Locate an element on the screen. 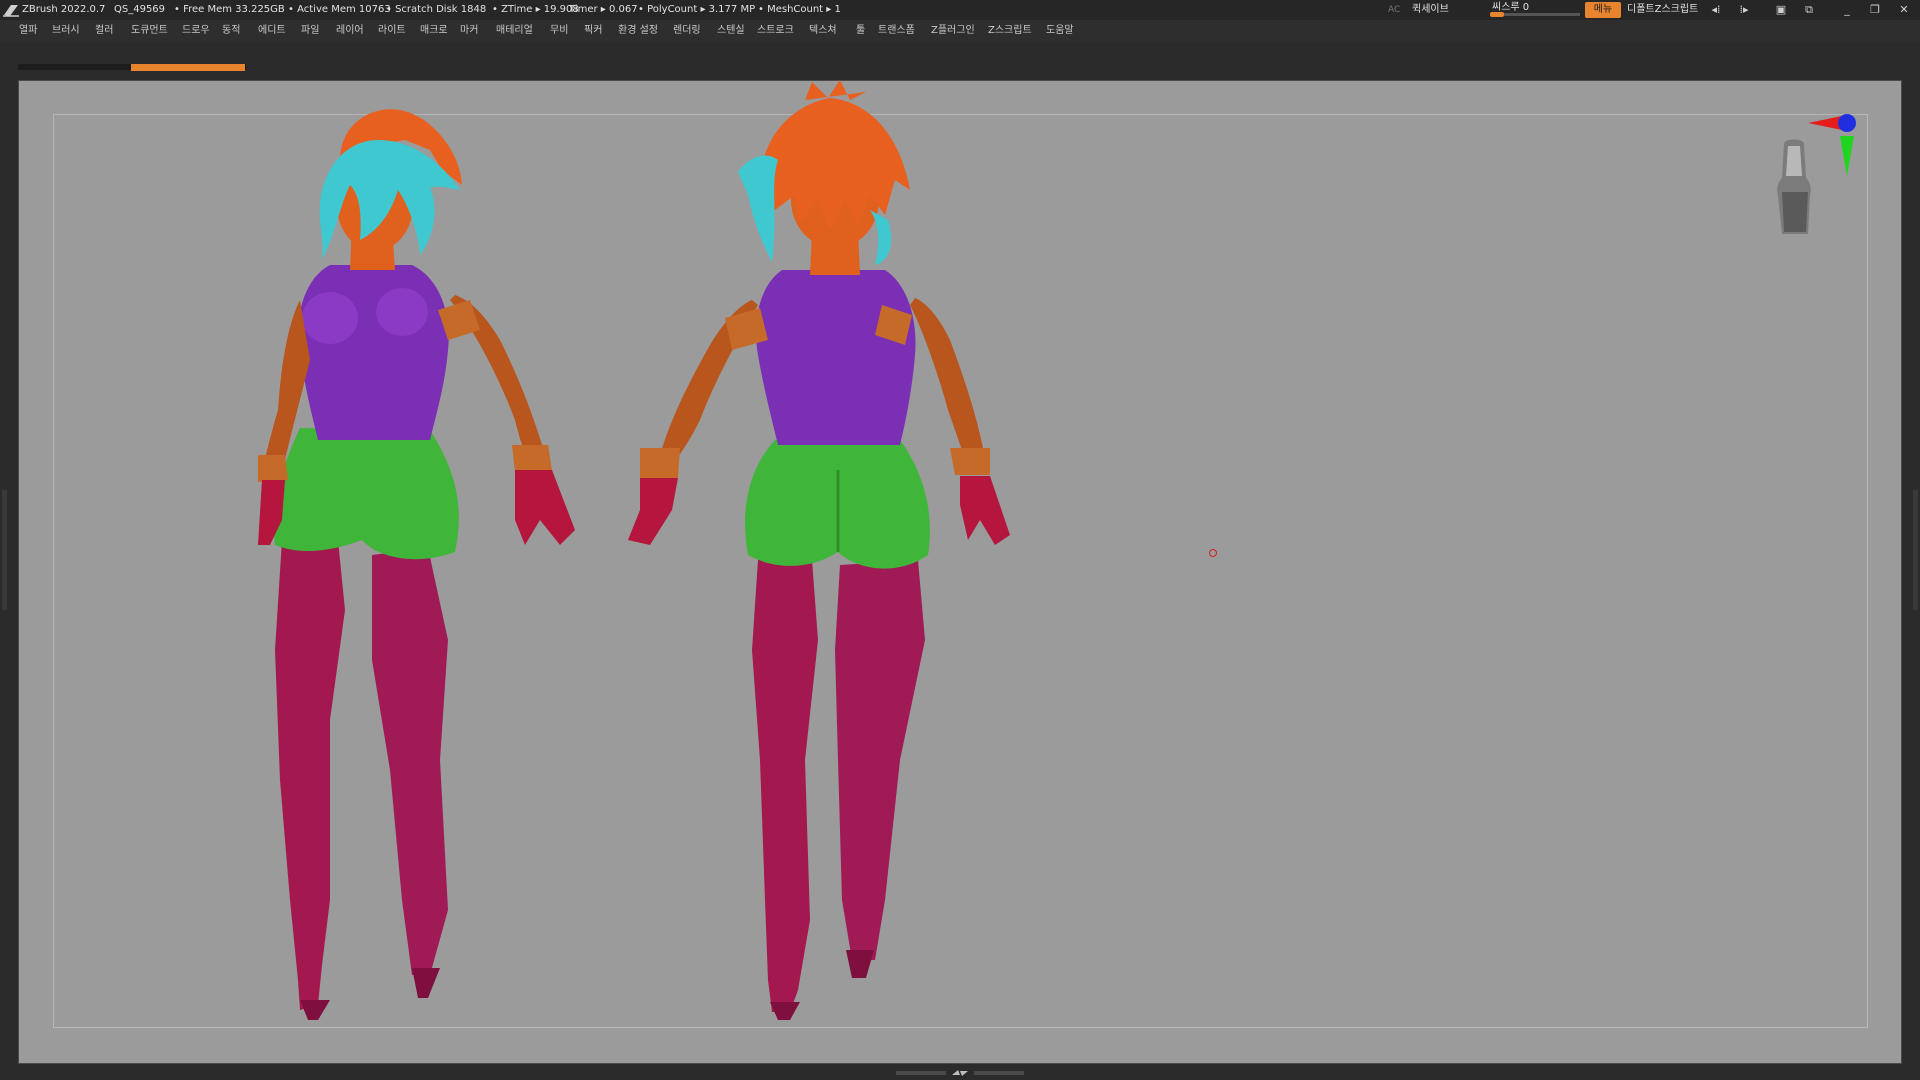  back-torso is located at coordinates (836, 357).